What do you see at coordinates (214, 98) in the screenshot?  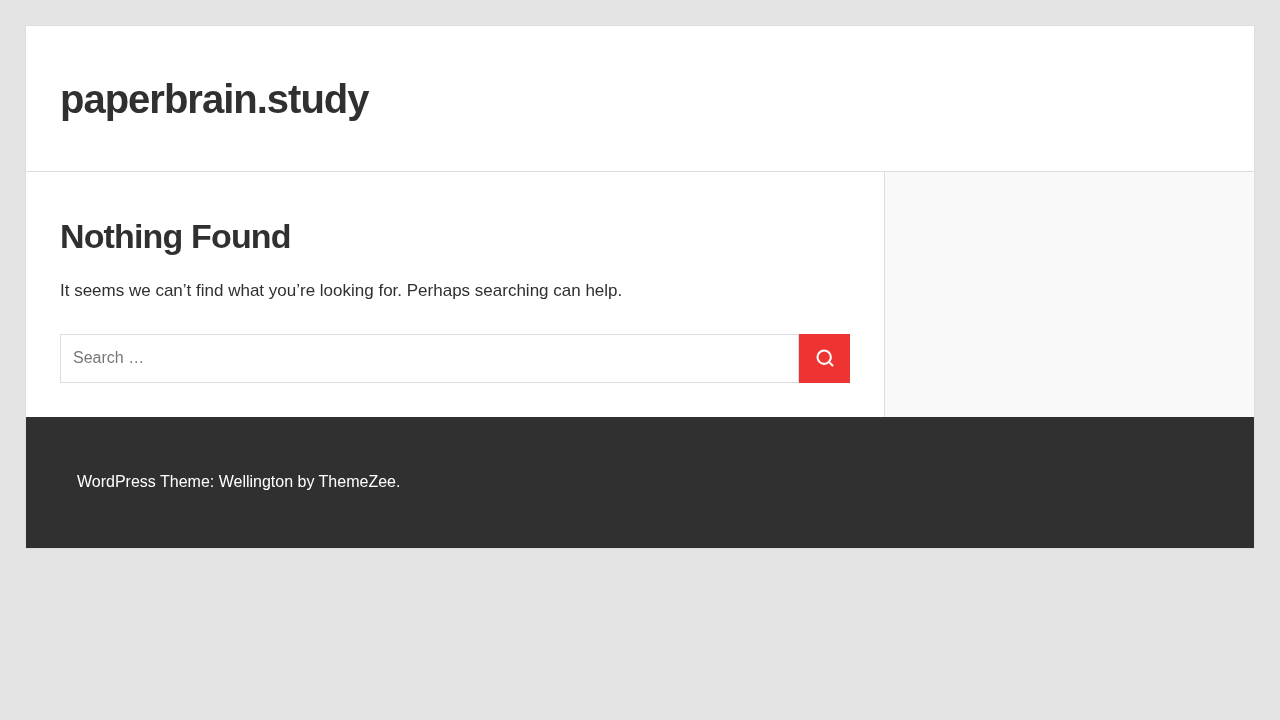 I see `site-title: paperbrain.study` at bounding box center [214, 98].